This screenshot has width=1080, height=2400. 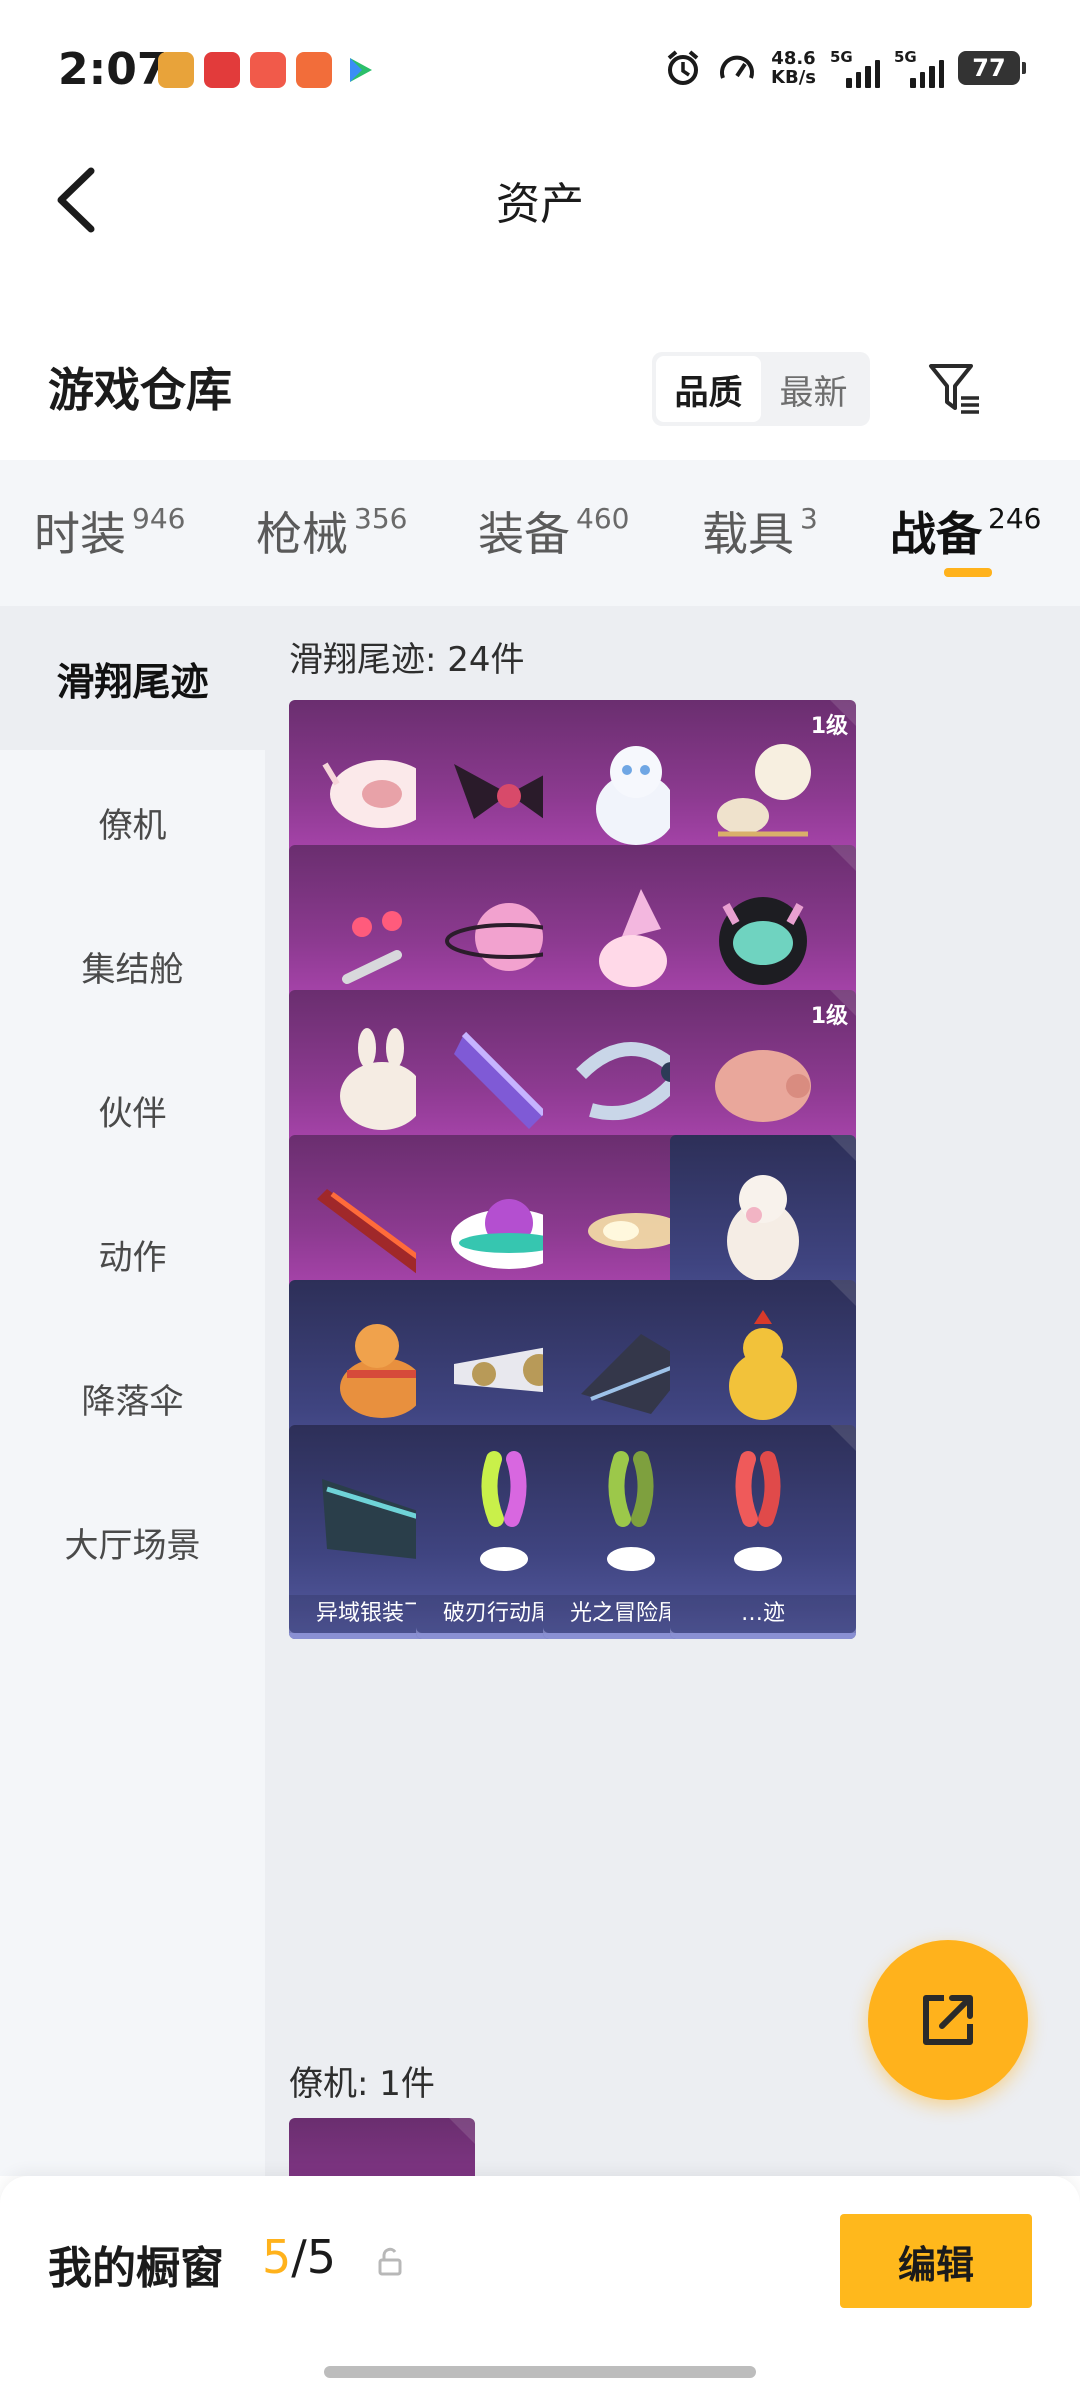 What do you see at coordinates (136, 2268) in the screenshot?
I see `showcase-label: 我的橱窗` at bounding box center [136, 2268].